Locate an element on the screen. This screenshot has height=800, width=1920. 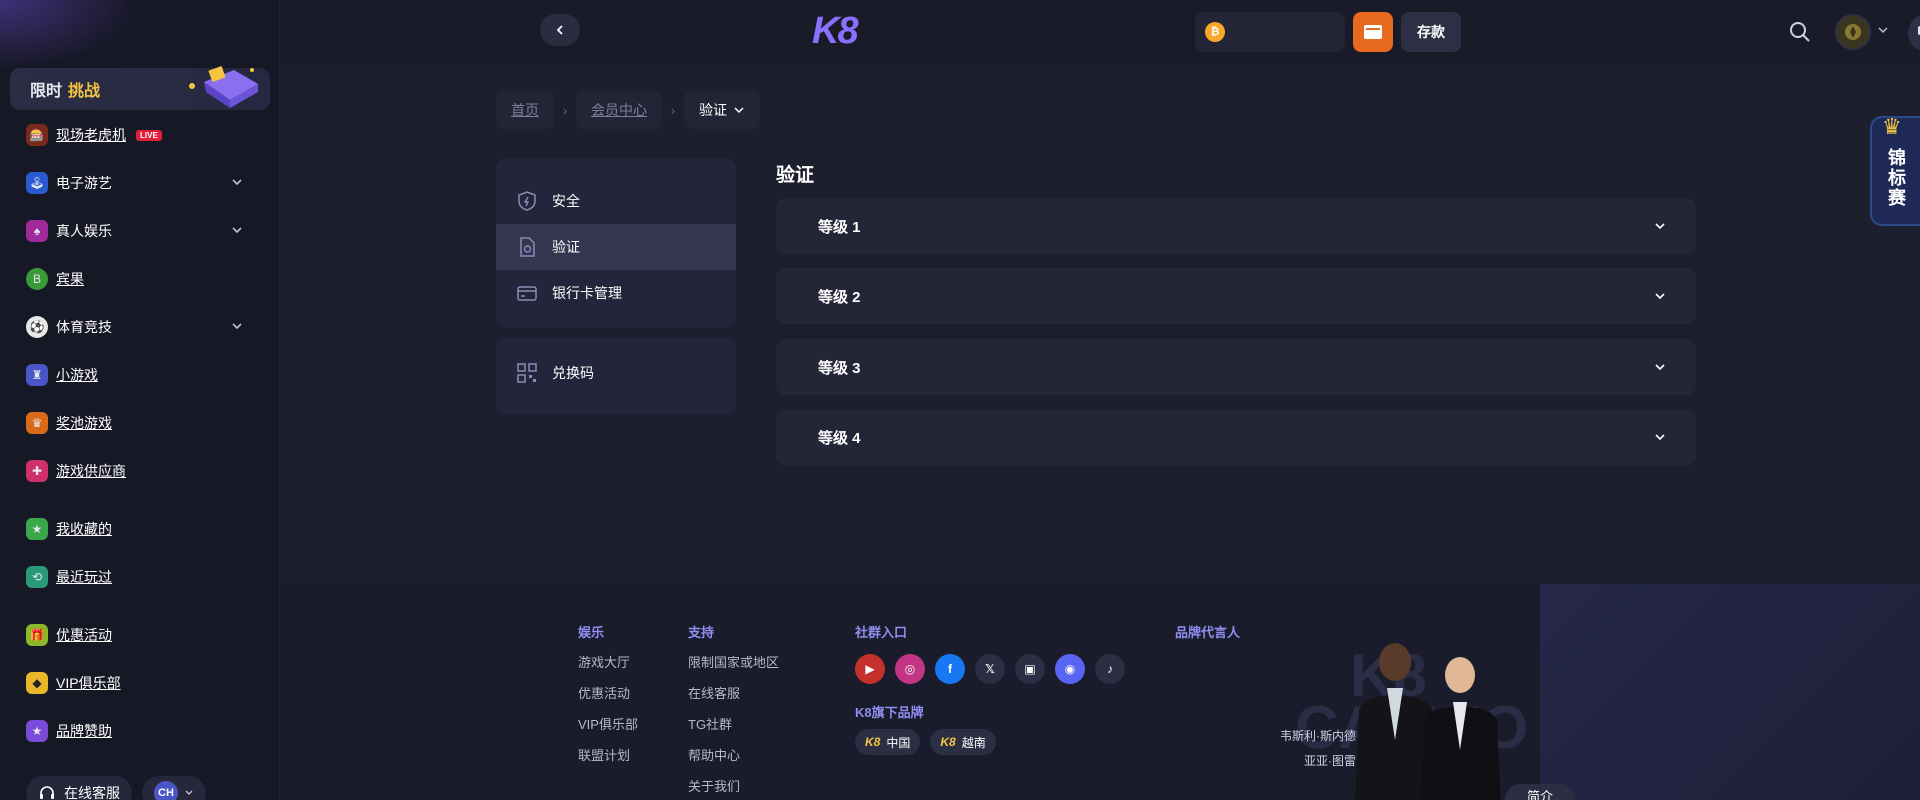
facebook-icon: f is located at coordinates (950, 669).